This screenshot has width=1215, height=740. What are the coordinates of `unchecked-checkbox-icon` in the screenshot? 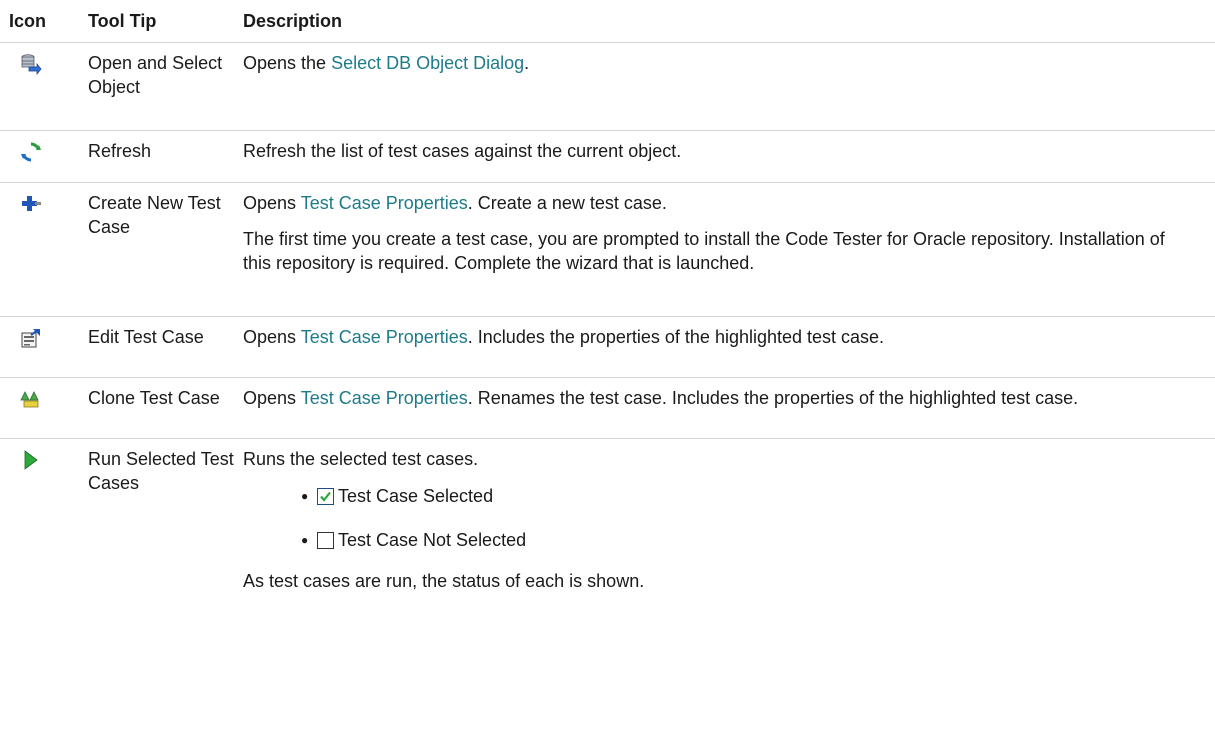 It's located at (325, 540).